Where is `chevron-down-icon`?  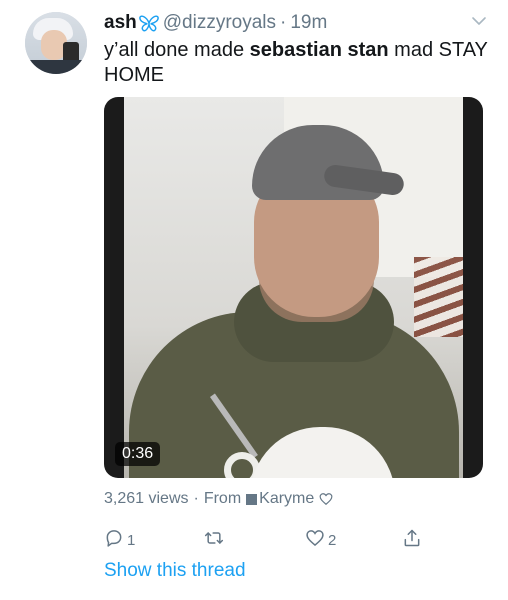
chevron-down-icon is located at coordinates (479, 21).